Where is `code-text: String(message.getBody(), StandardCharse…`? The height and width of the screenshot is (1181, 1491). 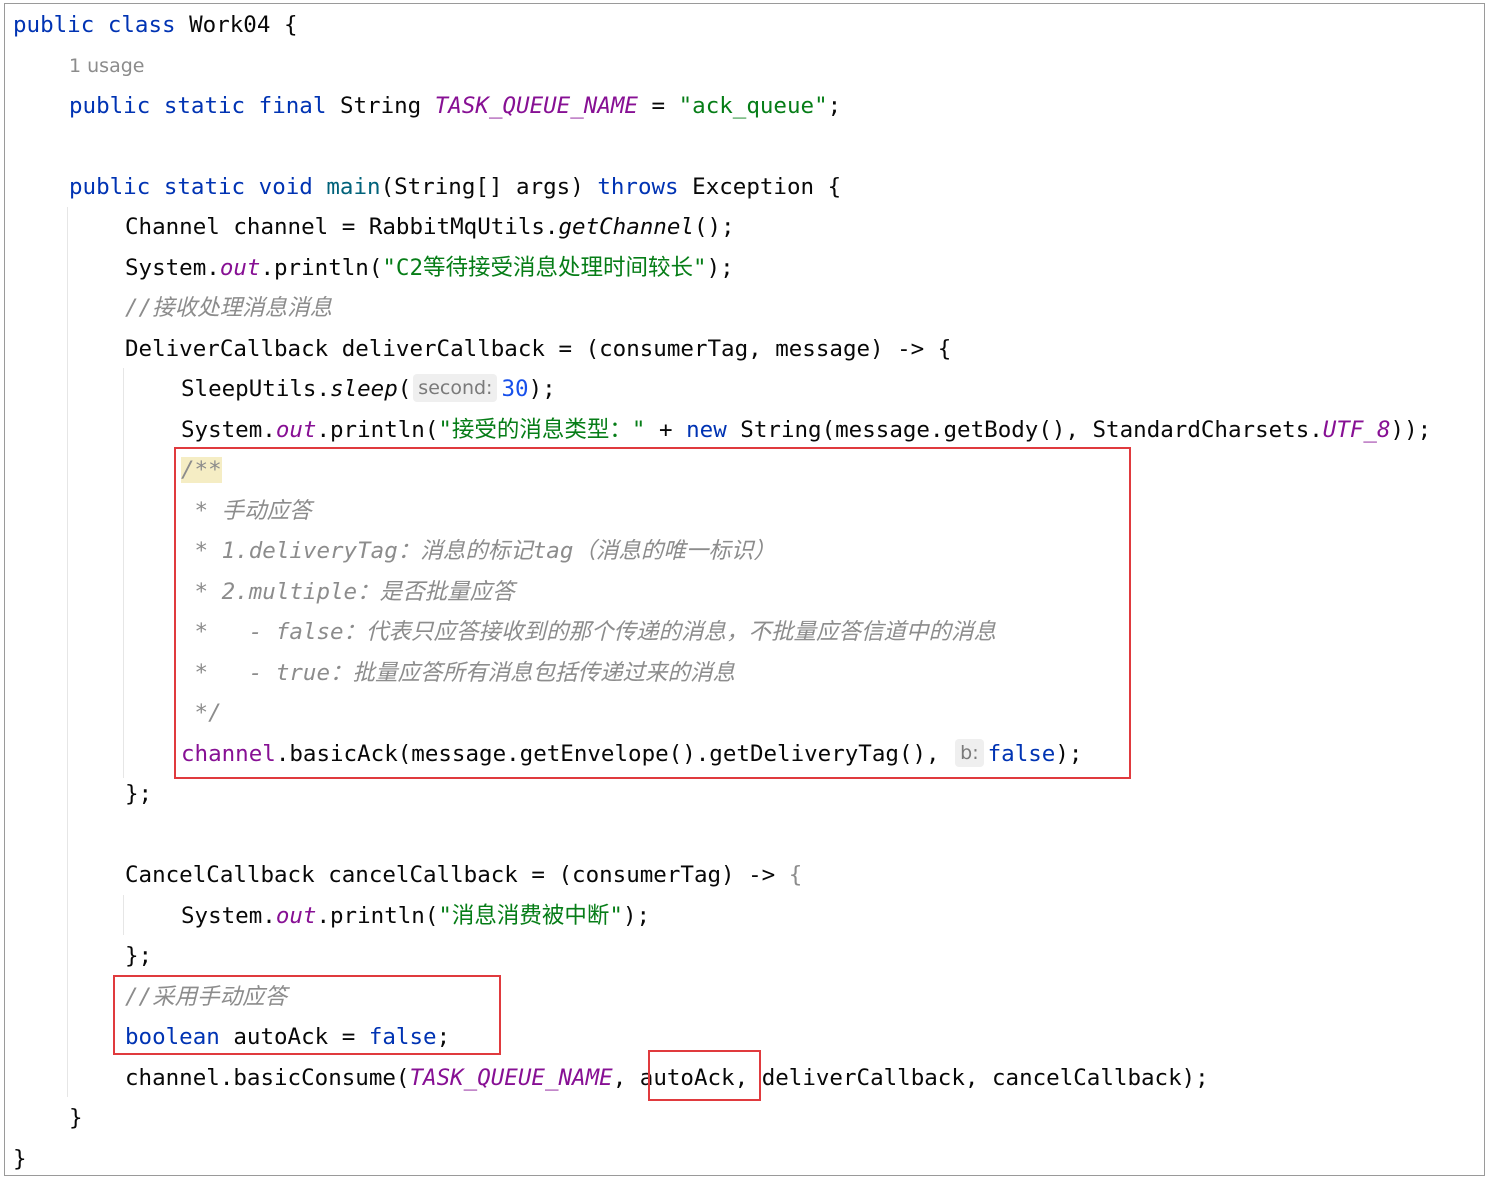
code-text: String(message.getBody(), StandardCharse… is located at coordinates (1024, 430).